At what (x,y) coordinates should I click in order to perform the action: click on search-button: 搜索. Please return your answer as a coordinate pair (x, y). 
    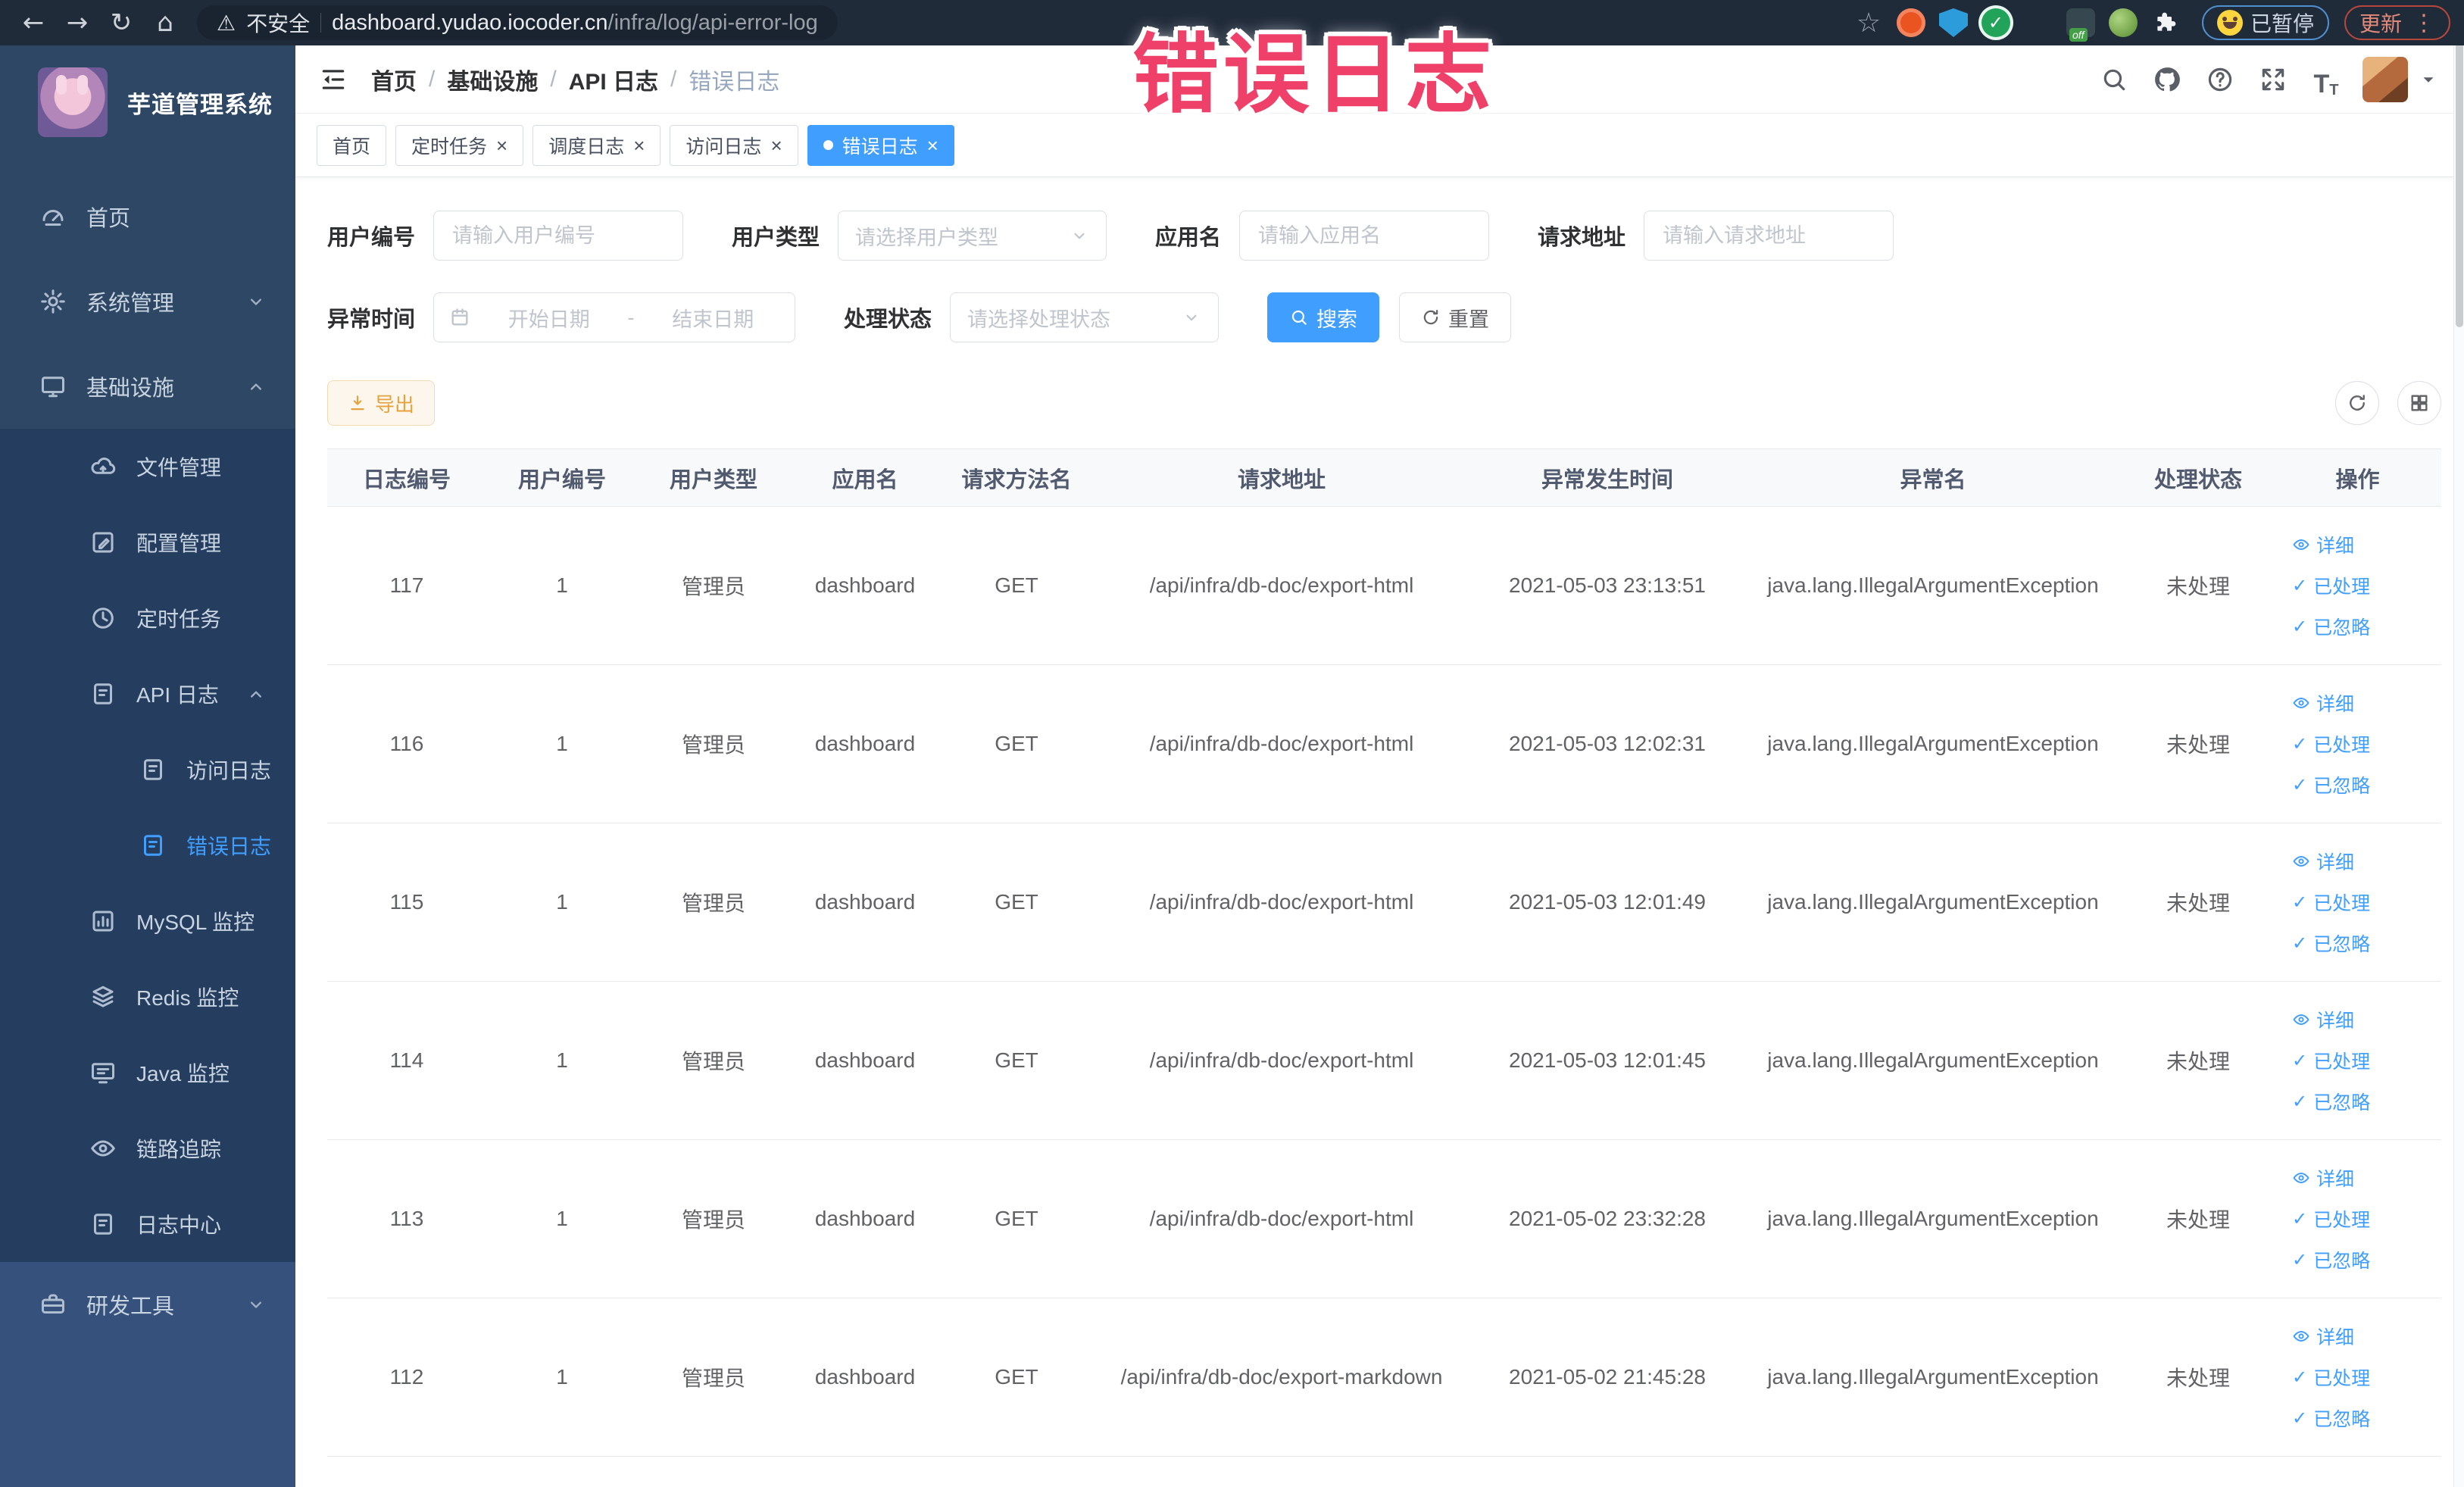
    Looking at the image, I should click on (1323, 317).